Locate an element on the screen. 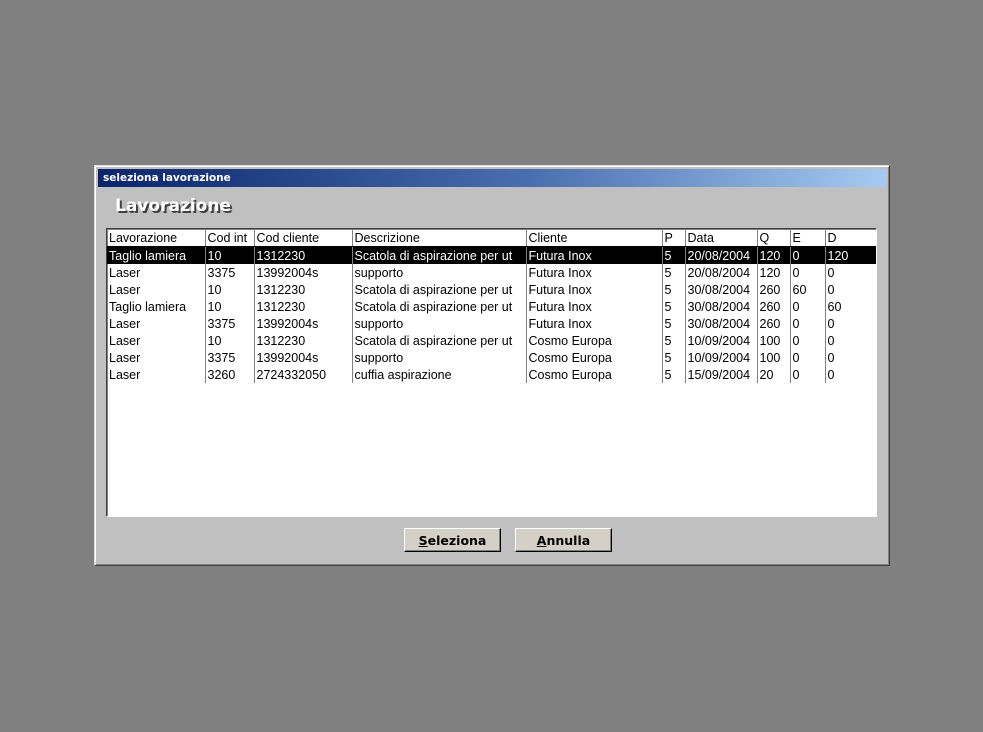  column-header-e: E is located at coordinates (808, 238).